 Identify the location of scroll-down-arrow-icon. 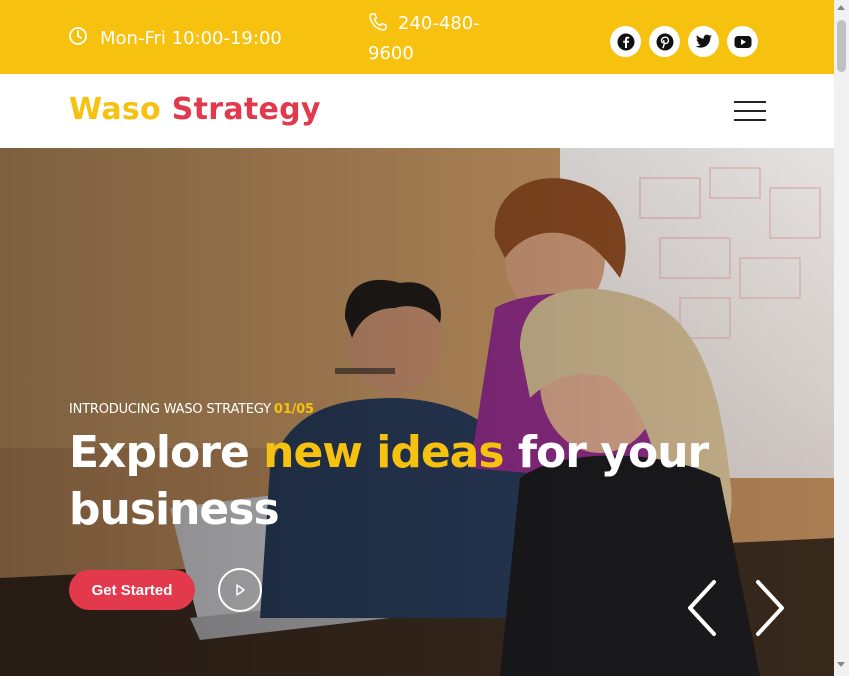
(841, 664).